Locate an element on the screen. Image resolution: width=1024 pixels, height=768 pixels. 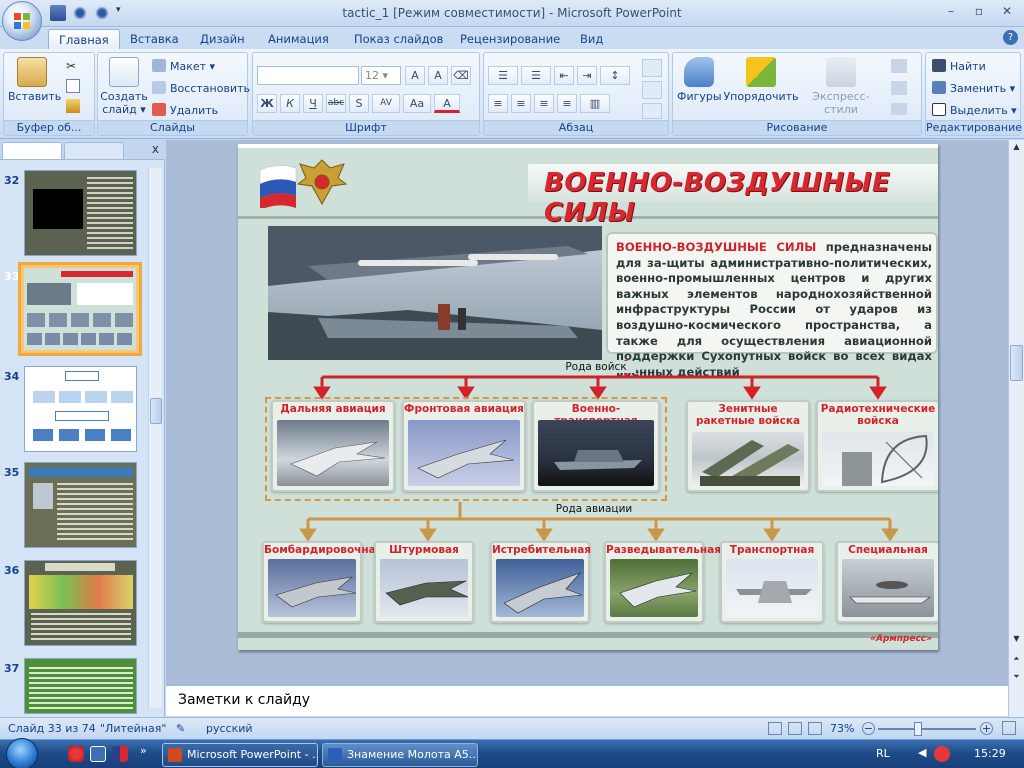
tab-design: Дизайн is located at coordinates (222, 39).